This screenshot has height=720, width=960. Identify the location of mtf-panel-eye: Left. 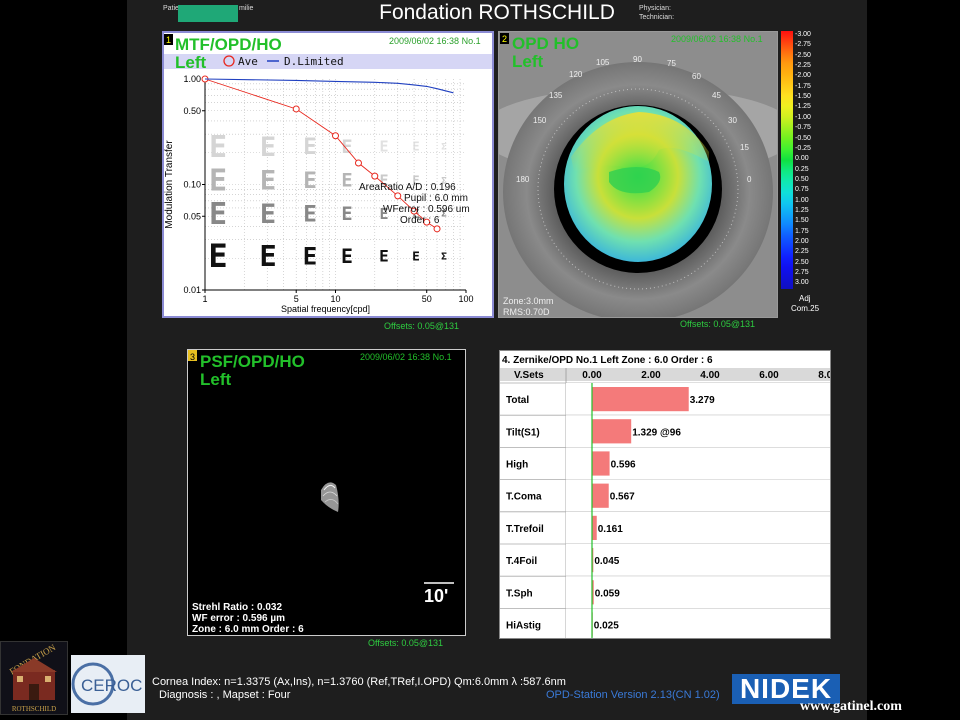
(191, 62).